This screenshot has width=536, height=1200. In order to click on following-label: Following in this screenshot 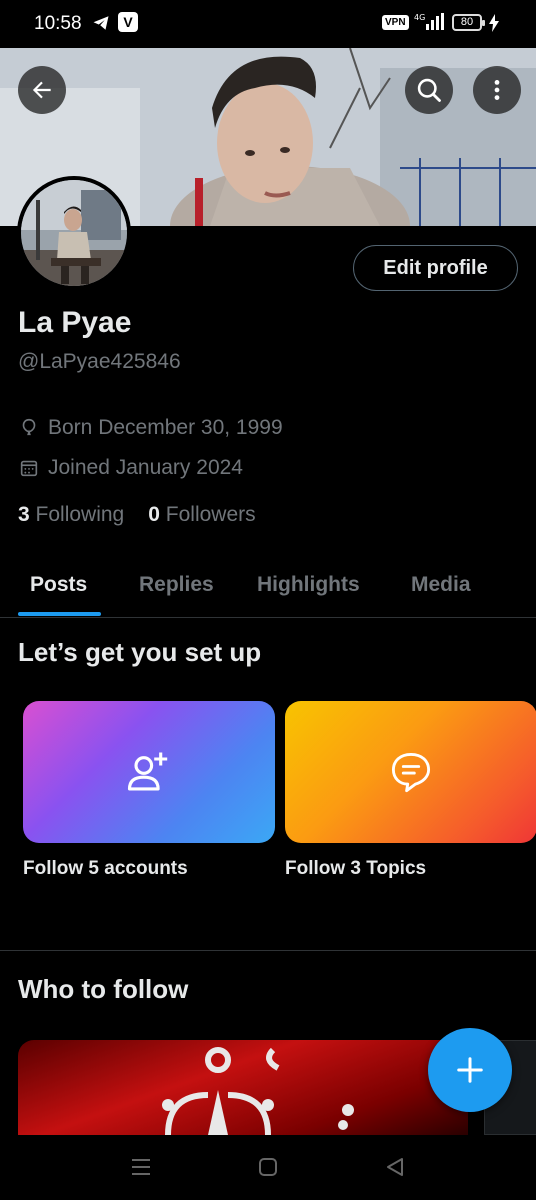, I will do `click(80, 514)`.